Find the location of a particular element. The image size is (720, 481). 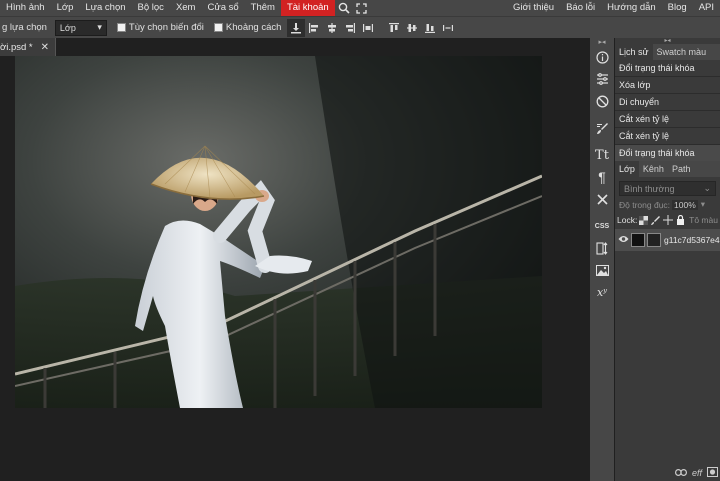

adjustments-icon is located at coordinates (602, 79).